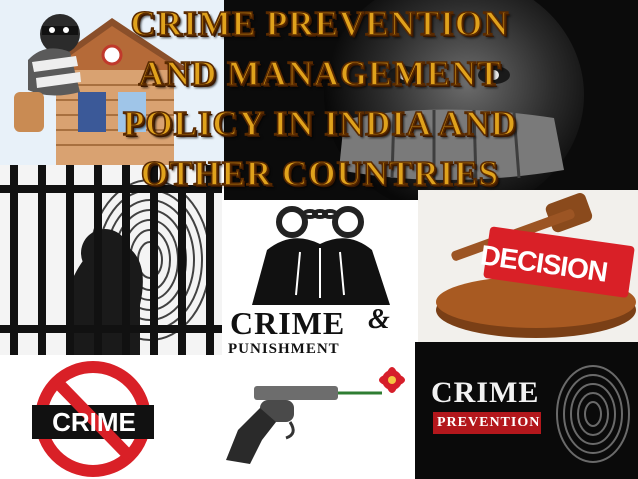  What do you see at coordinates (319, 123) in the screenshot?
I see `title-line-3: POLICY IN INDIA AND` at bounding box center [319, 123].